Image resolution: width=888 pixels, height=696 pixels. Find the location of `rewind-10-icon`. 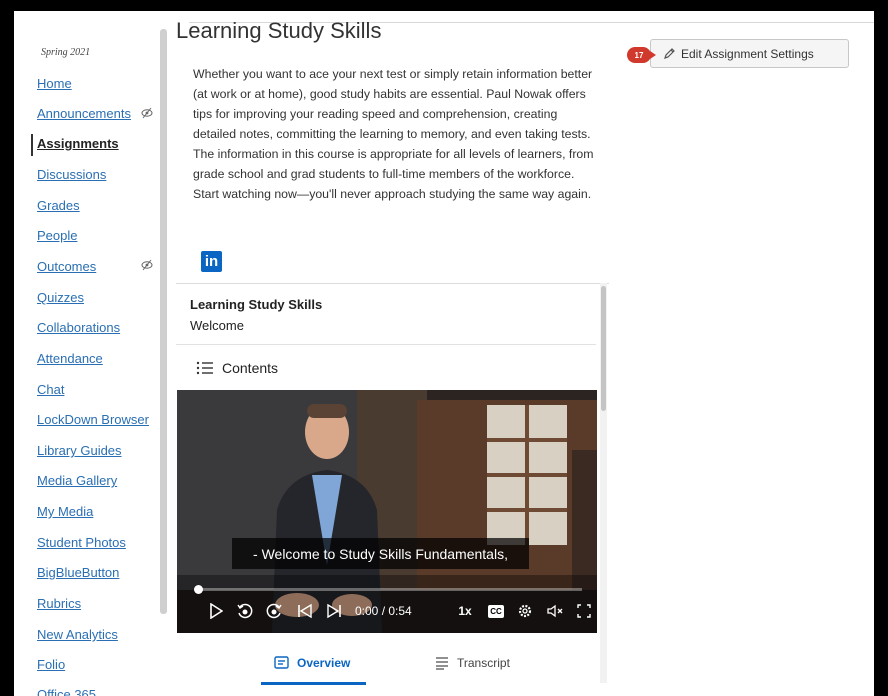

rewind-10-icon is located at coordinates (245, 611).